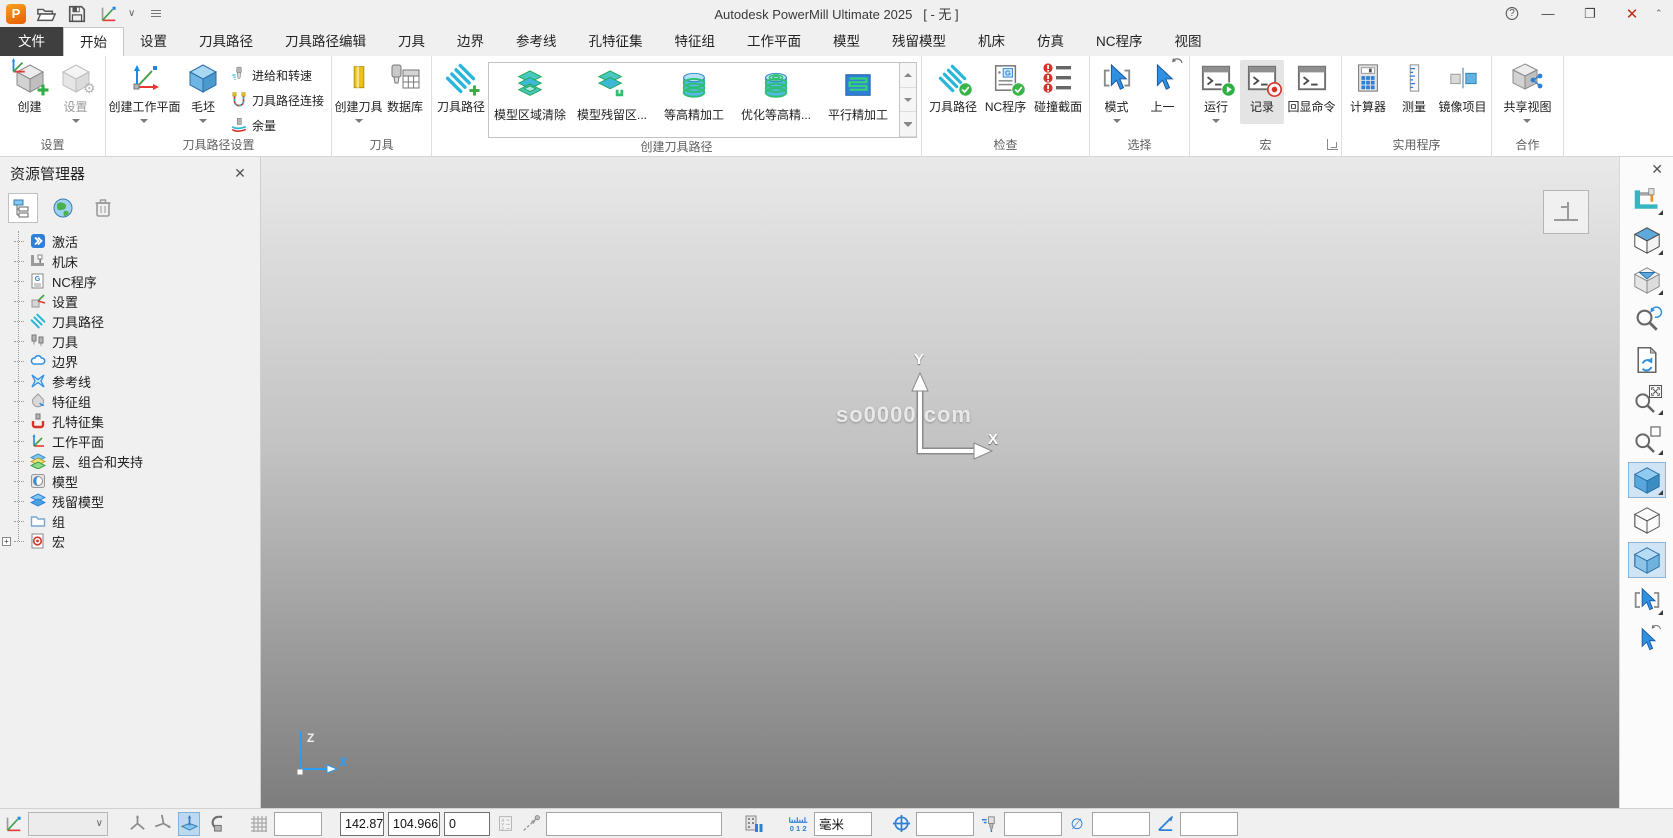 This screenshot has width=1673, height=838. I want to click on tab-simulation: 仿真, so click(1050, 41).